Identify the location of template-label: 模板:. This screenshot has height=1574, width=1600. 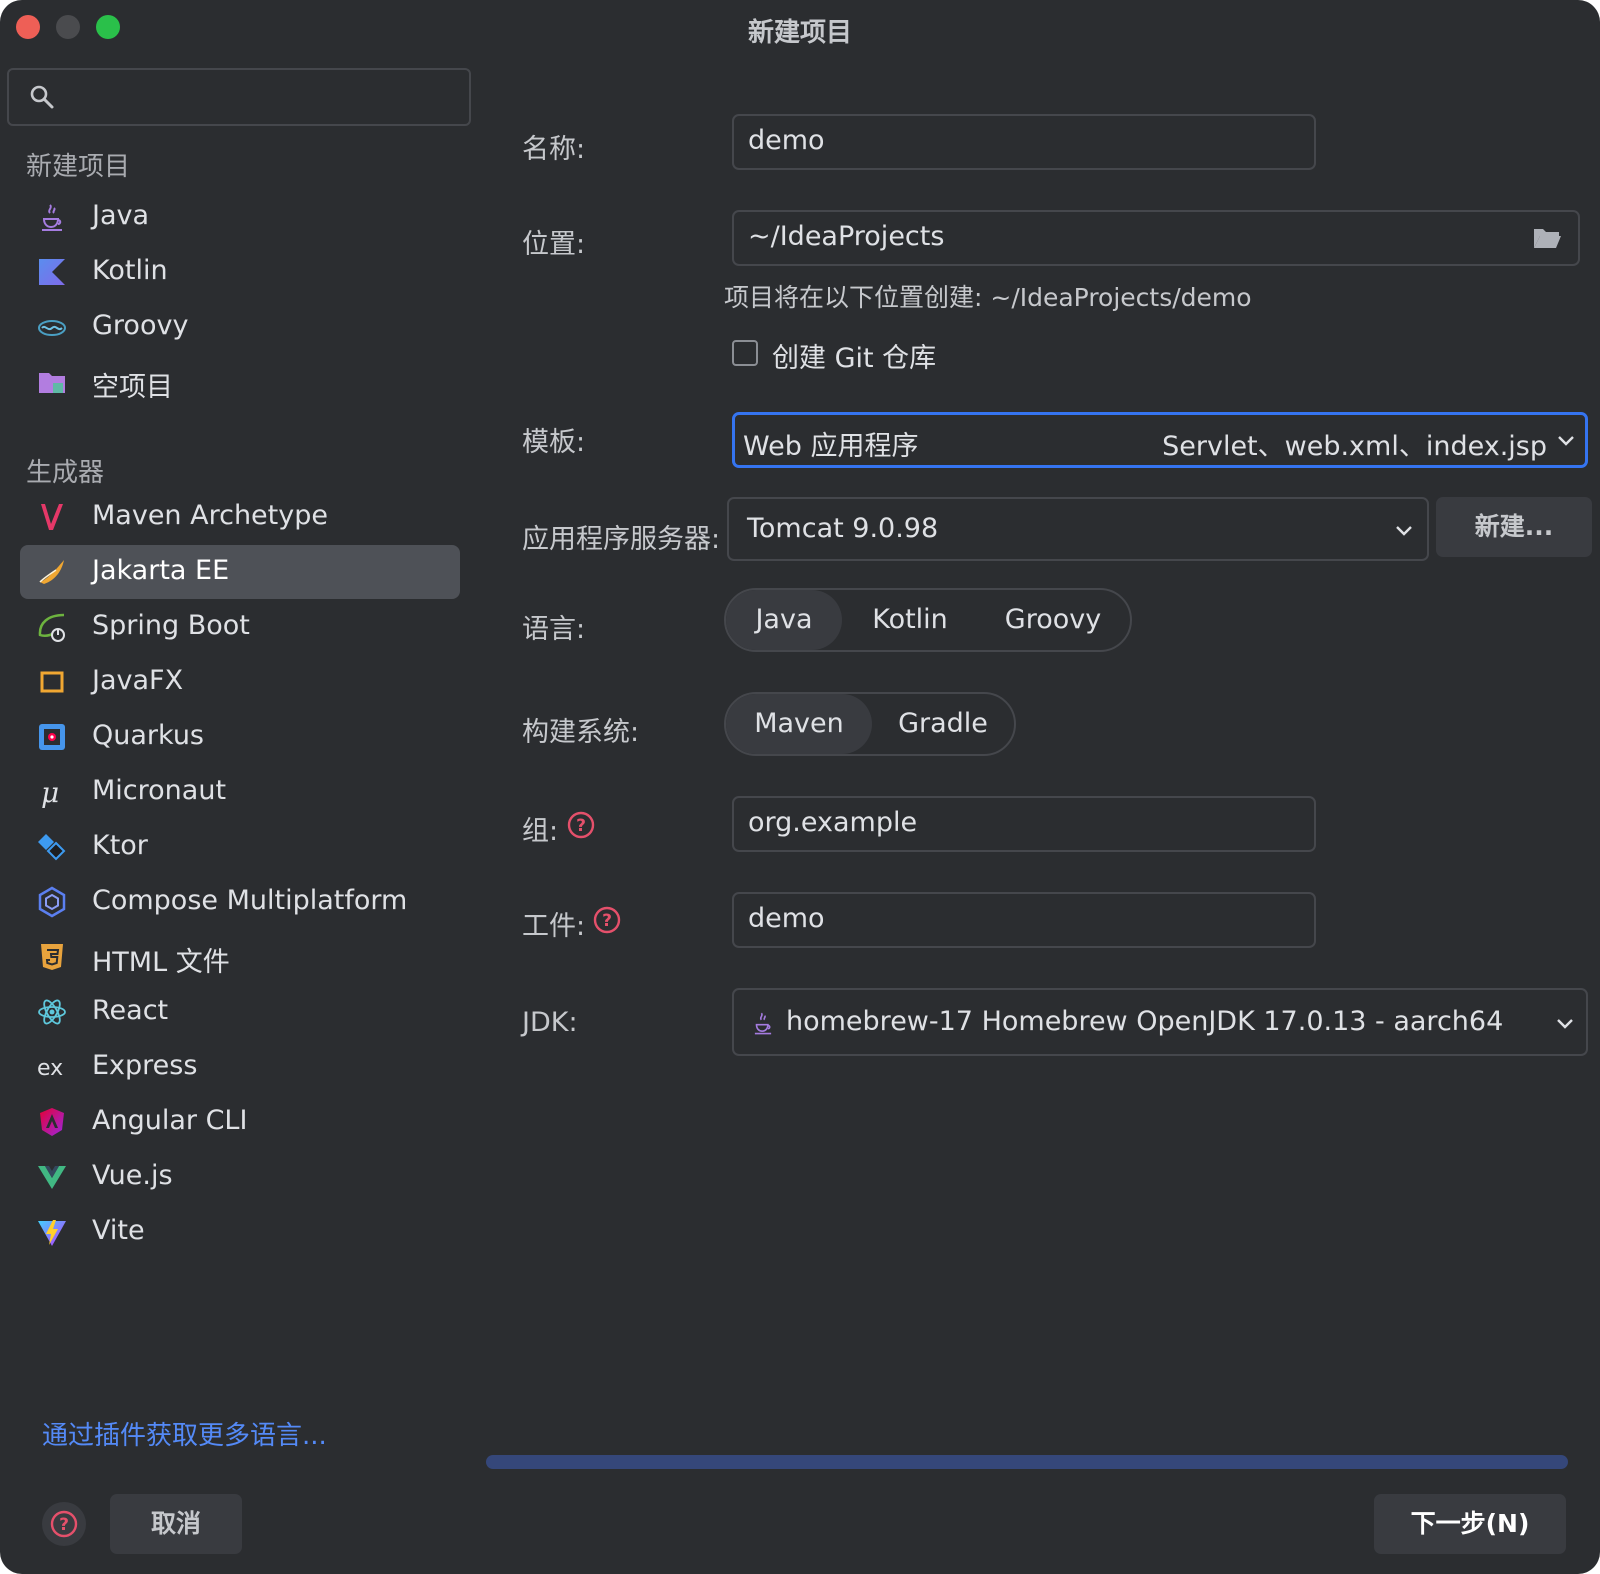
(554, 442).